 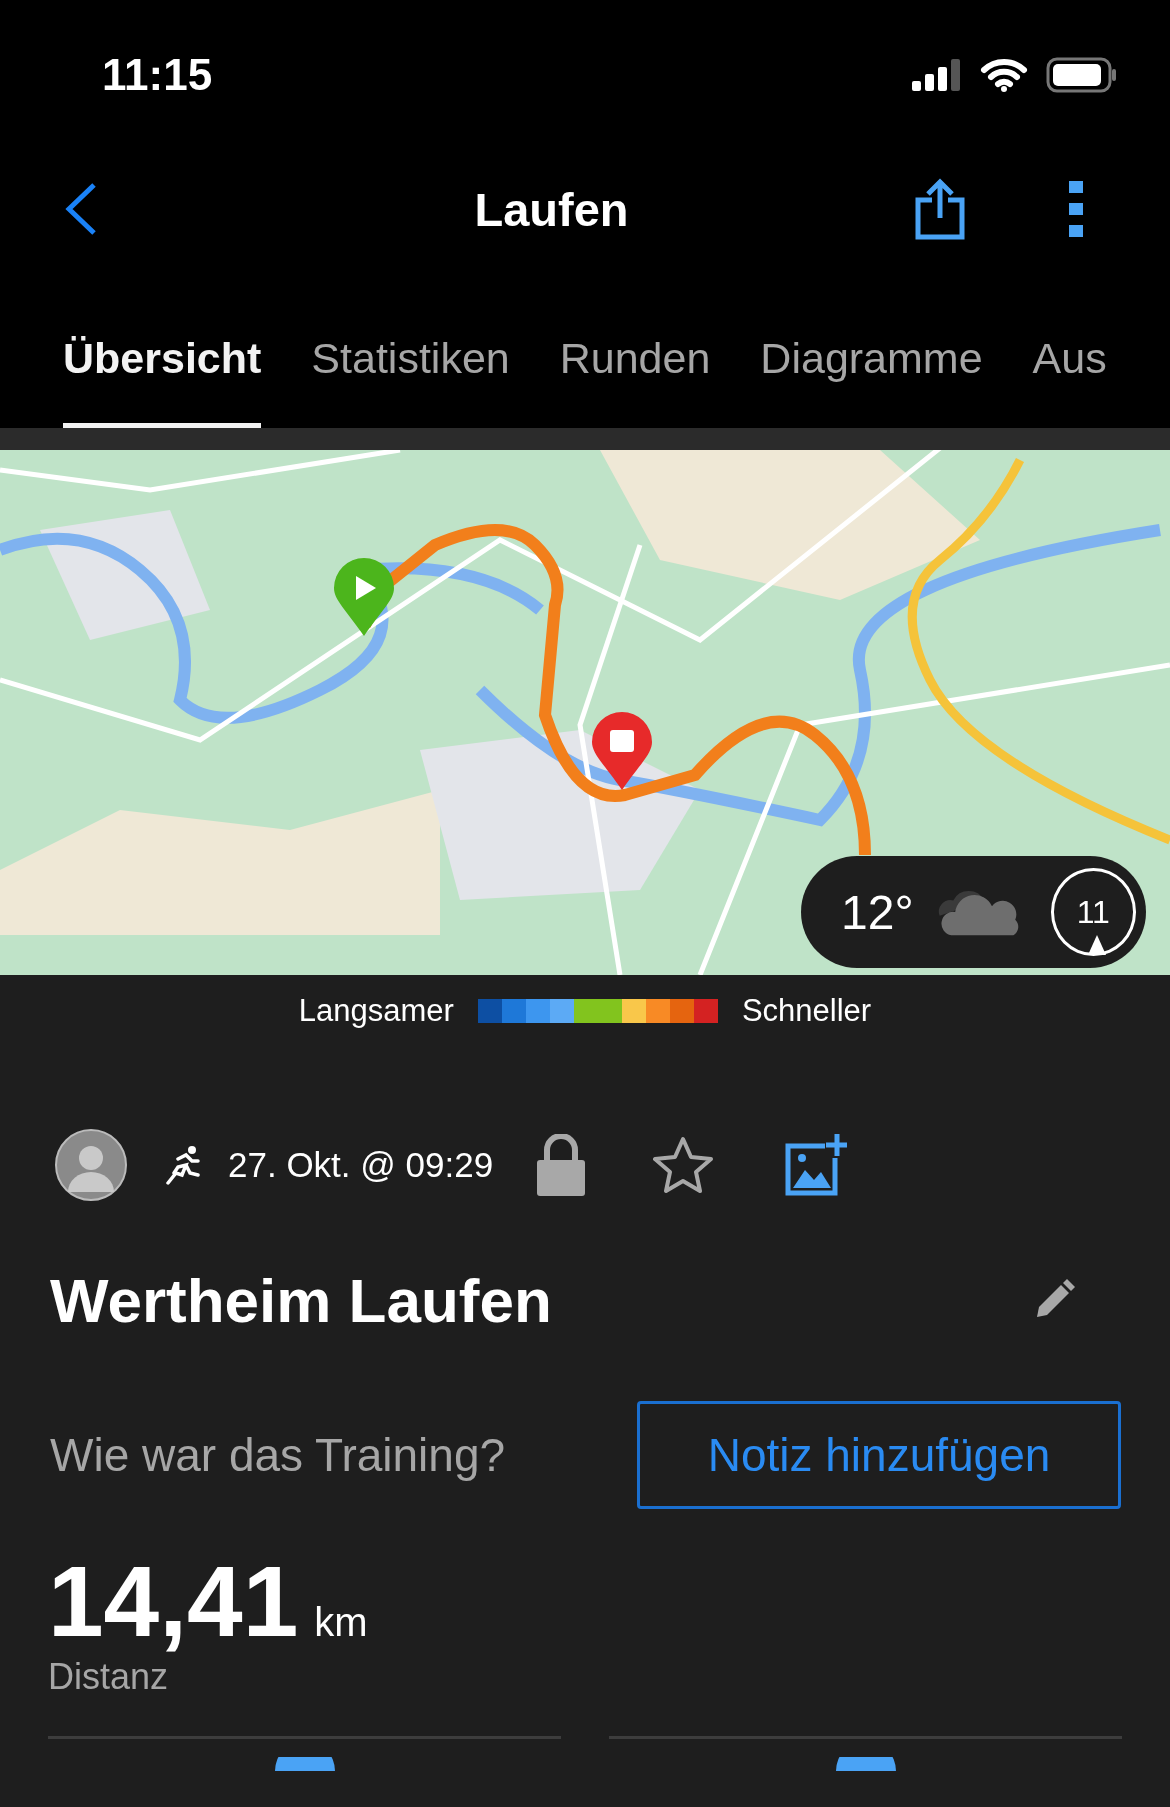 I want to click on legend-label: Schneller, so click(x=806, y=1011).